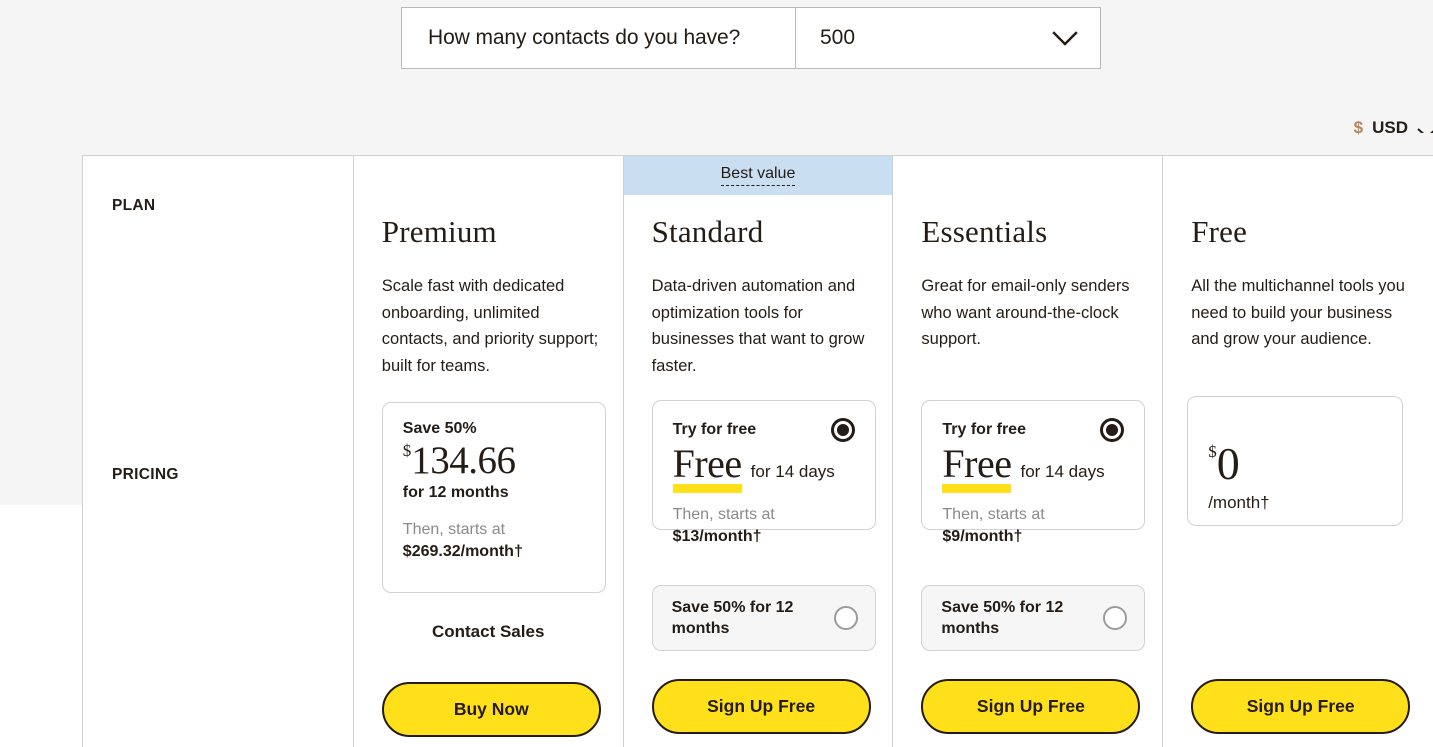 Image resolution: width=1433 pixels, height=747 pixels. I want to click on price-period: /month†, so click(1239, 502).